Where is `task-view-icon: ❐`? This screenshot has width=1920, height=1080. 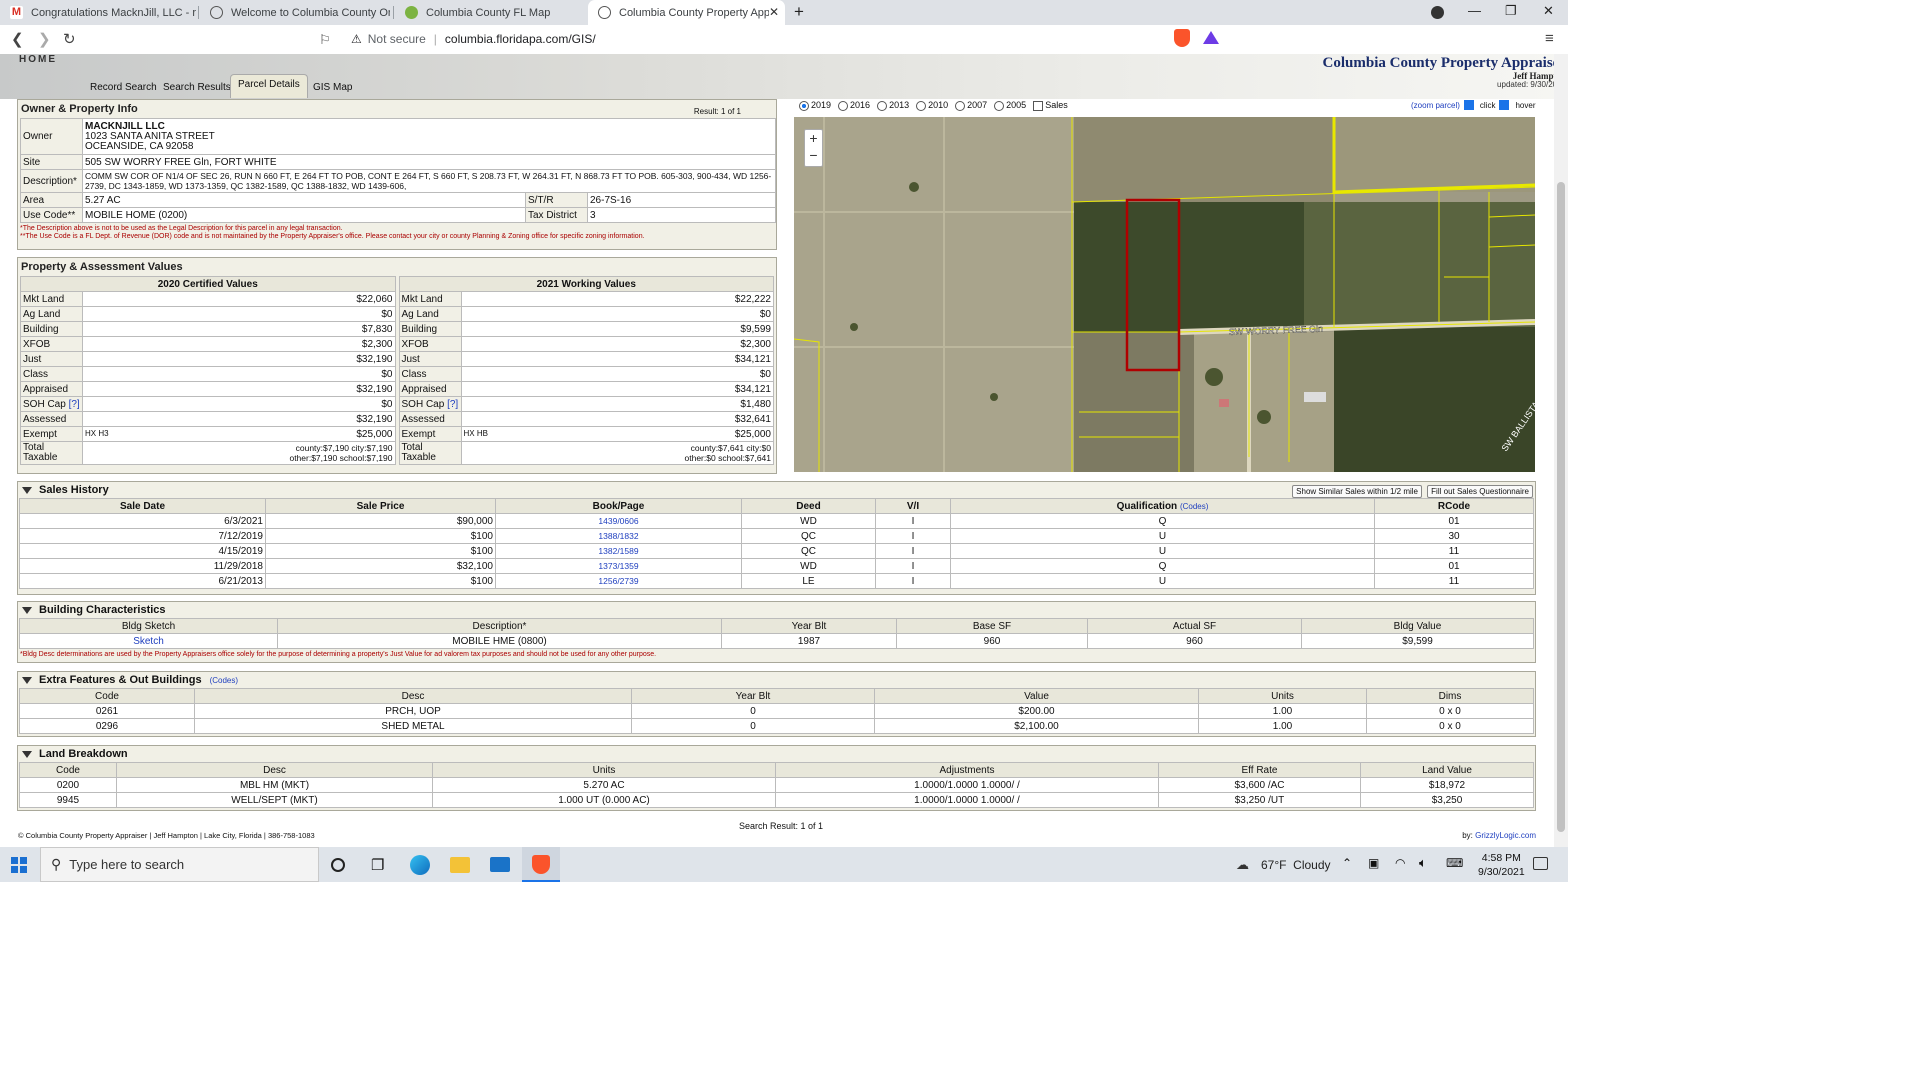 task-view-icon: ❐ is located at coordinates (381, 866).